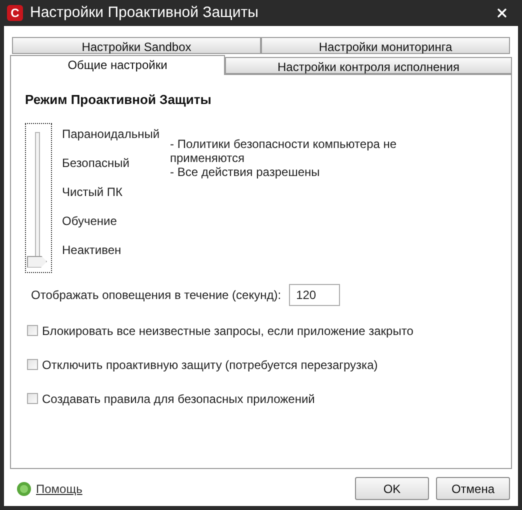 This screenshot has height=510, width=522. I want to click on tab: Настройки мониторинга, so click(385, 45).